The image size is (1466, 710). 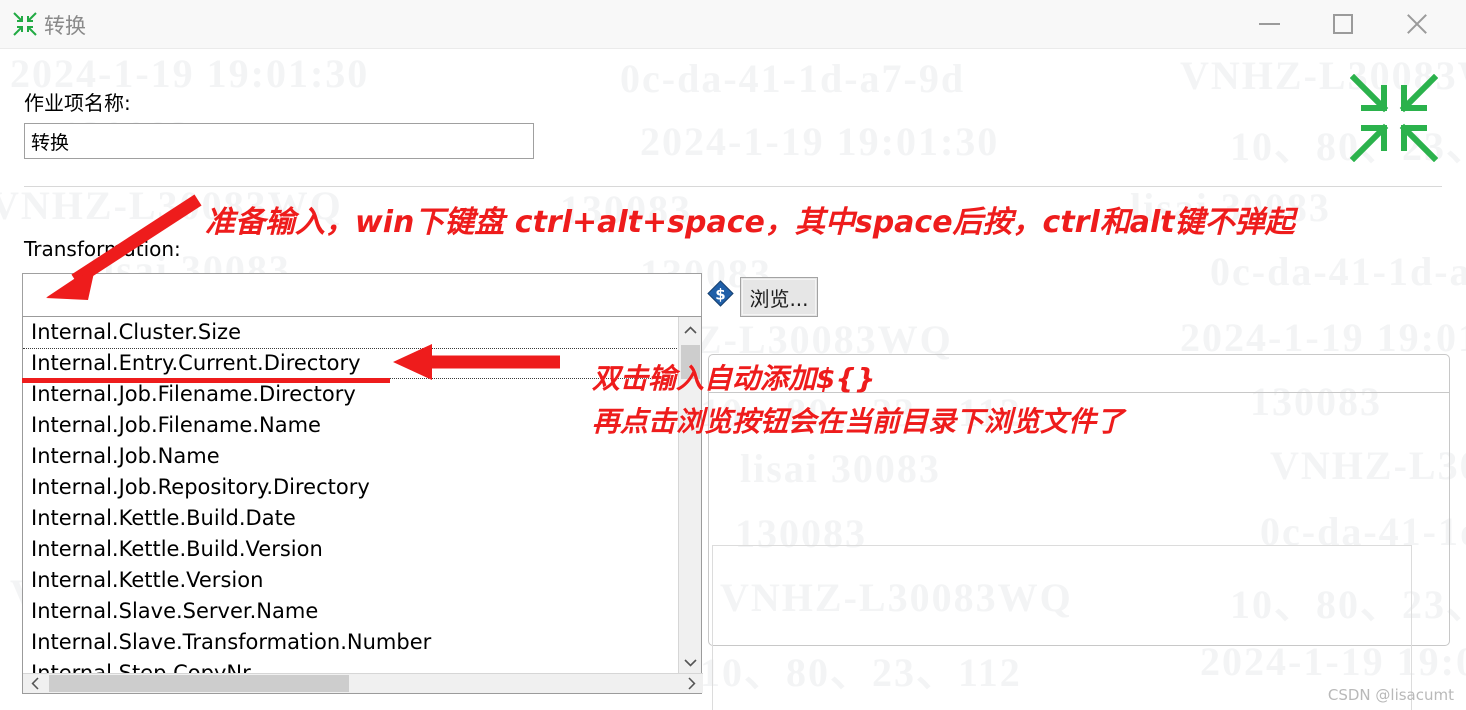 What do you see at coordinates (690, 330) in the screenshot?
I see `chevron-up-icon` at bounding box center [690, 330].